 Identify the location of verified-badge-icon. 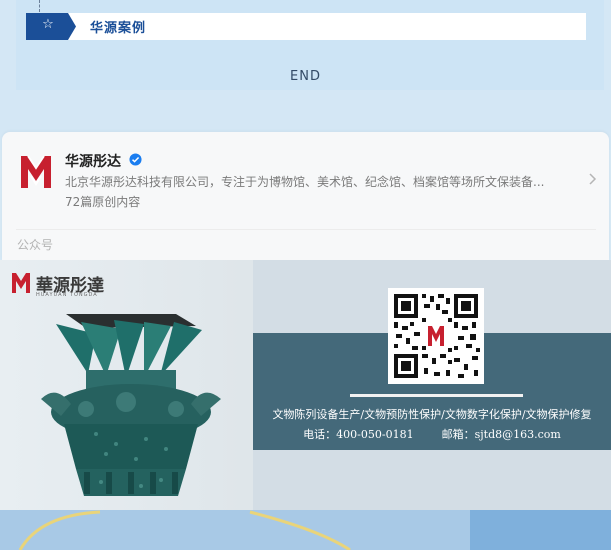
(135, 159).